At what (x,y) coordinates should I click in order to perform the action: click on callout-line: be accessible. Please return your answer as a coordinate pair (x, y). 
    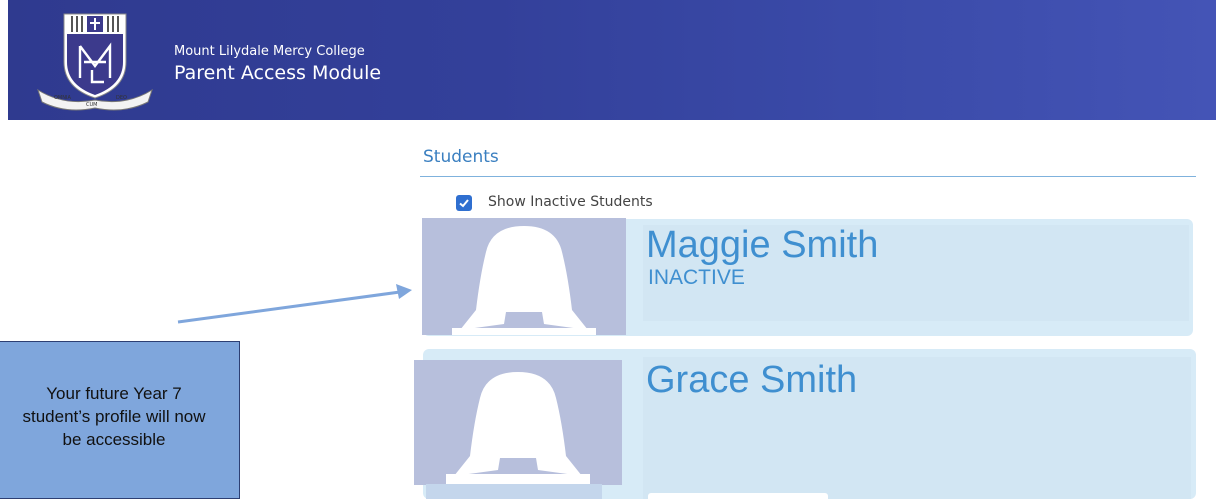
    Looking at the image, I should click on (114, 439).